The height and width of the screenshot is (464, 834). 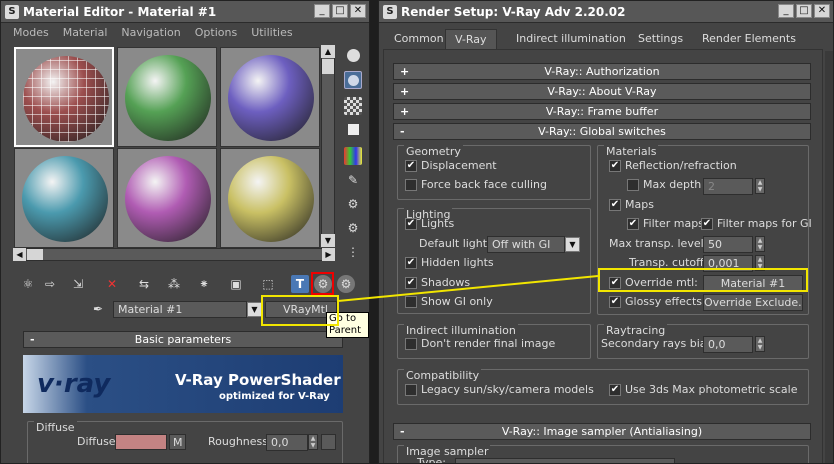 I want to click on show-gi-only-checkbox, so click(x=411, y=302).